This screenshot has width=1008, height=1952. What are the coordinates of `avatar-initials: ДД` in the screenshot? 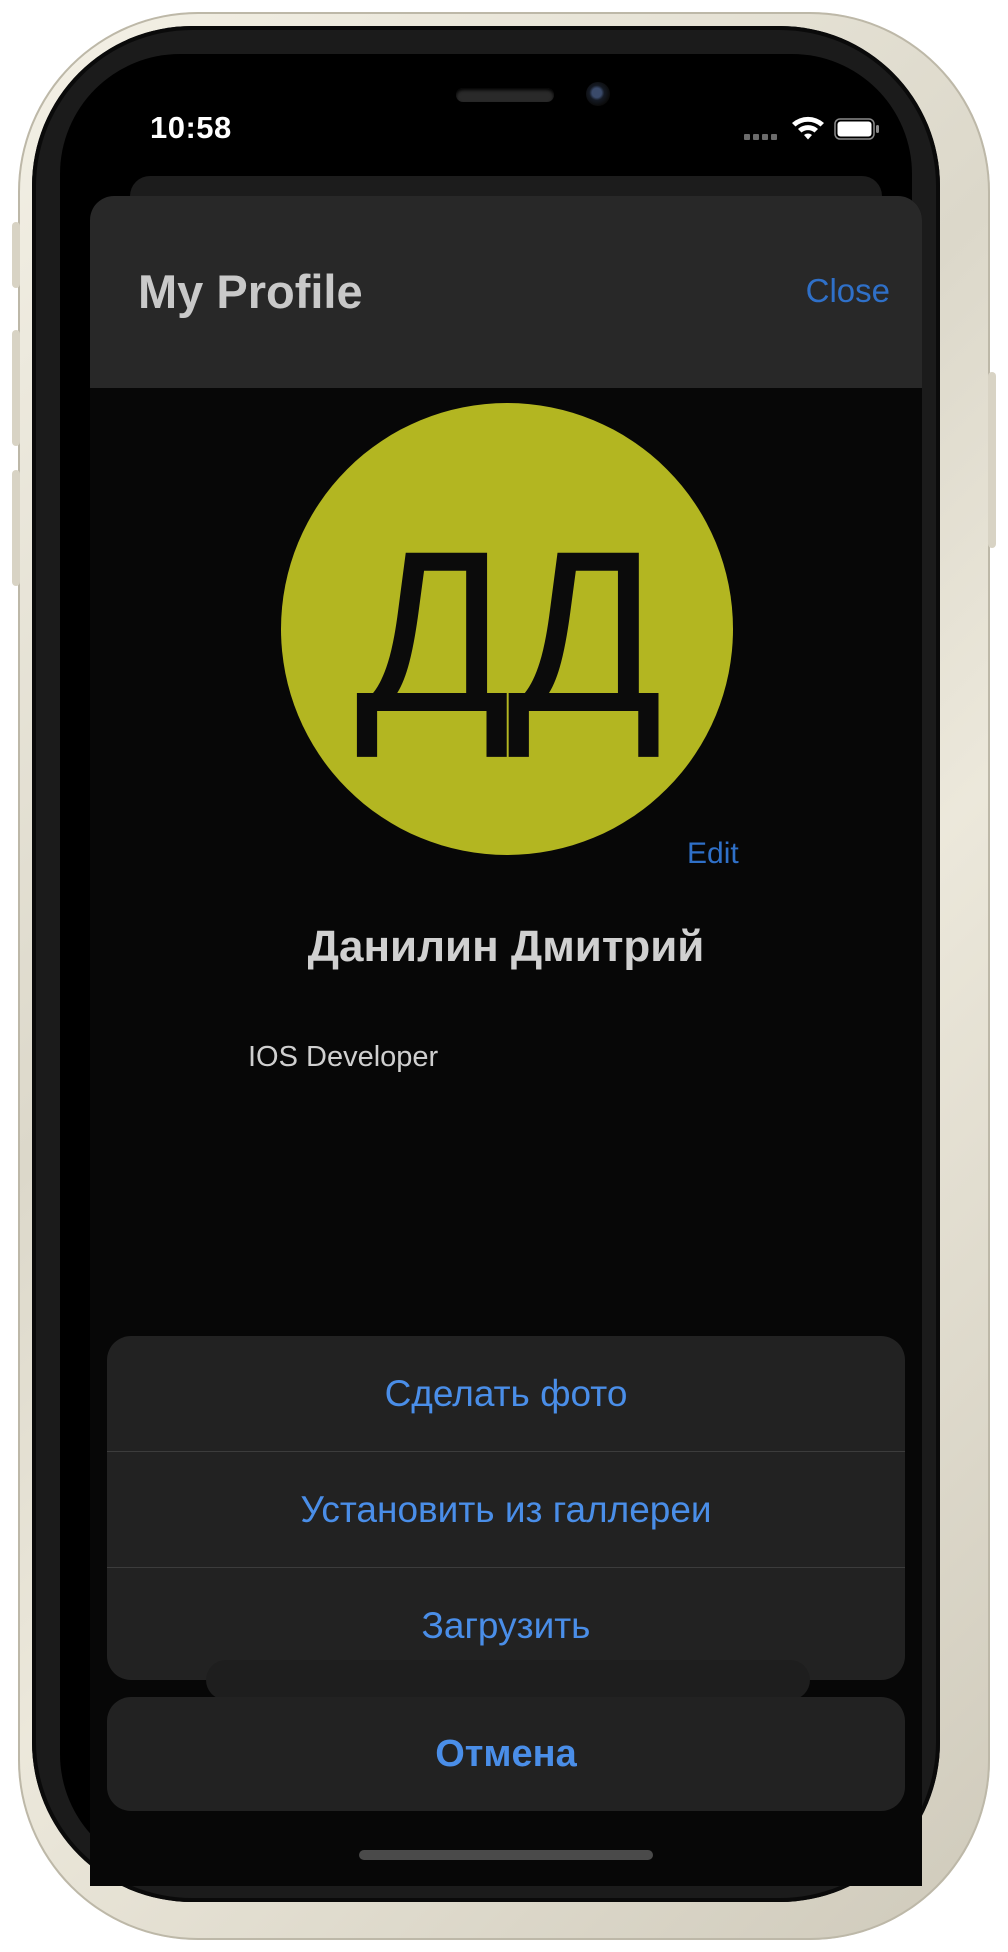 It's located at (509, 631).